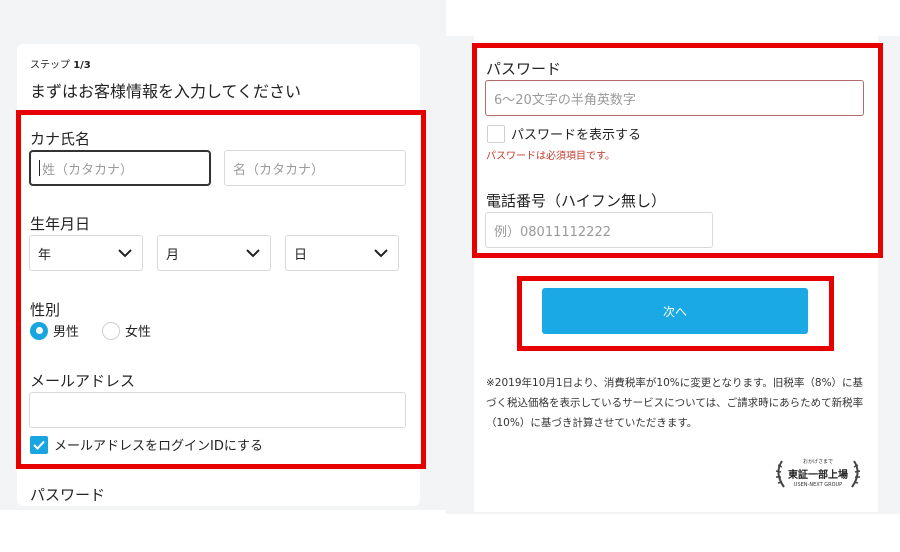 This screenshot has height=552, width=900. I want to click on dob-label: 生年月日, so click(60, 224).